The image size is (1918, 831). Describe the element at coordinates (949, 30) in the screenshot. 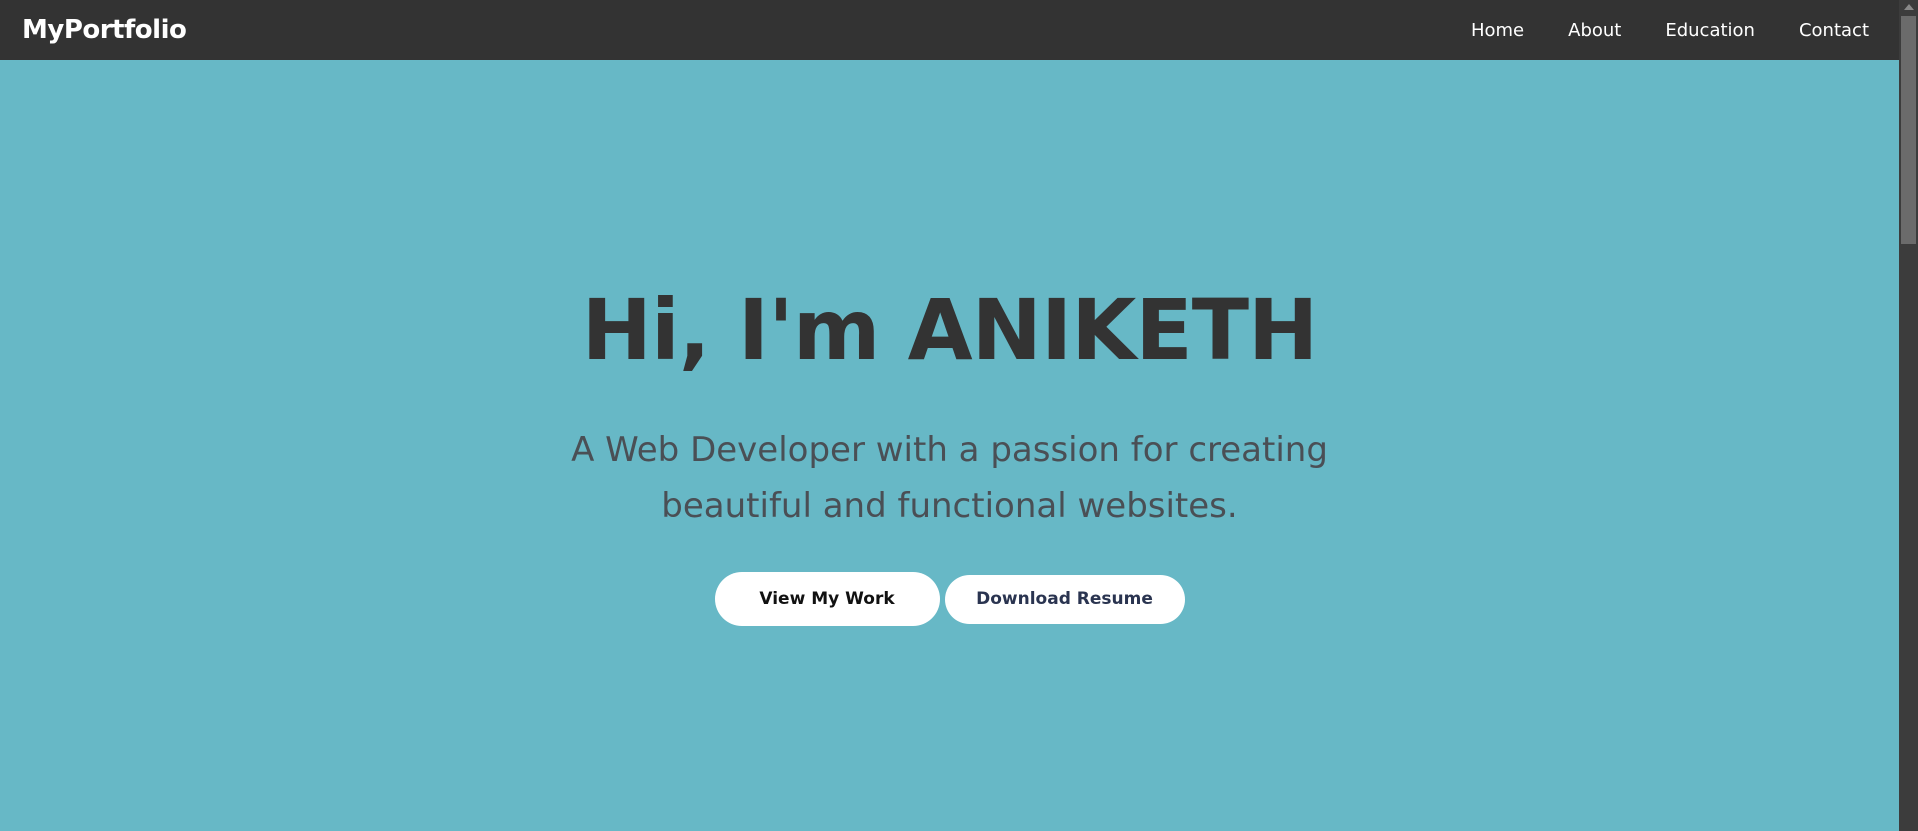

I see `navbar: MyPortfolio Home About Education Contact` at that location.